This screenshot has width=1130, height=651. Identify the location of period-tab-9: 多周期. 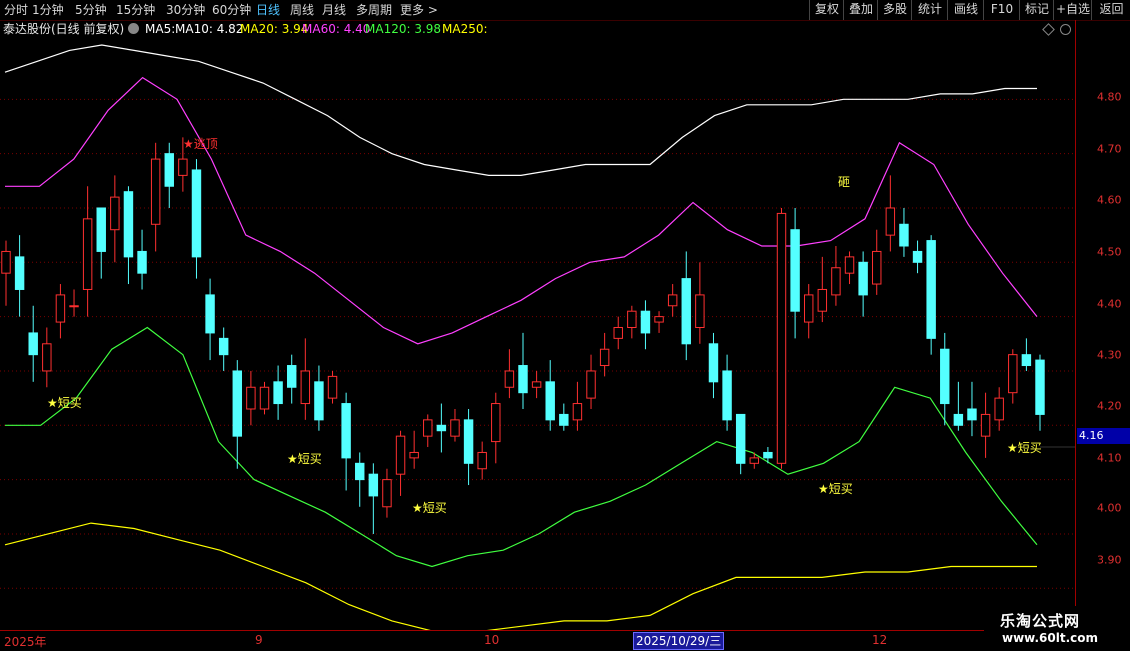
(374, 10).